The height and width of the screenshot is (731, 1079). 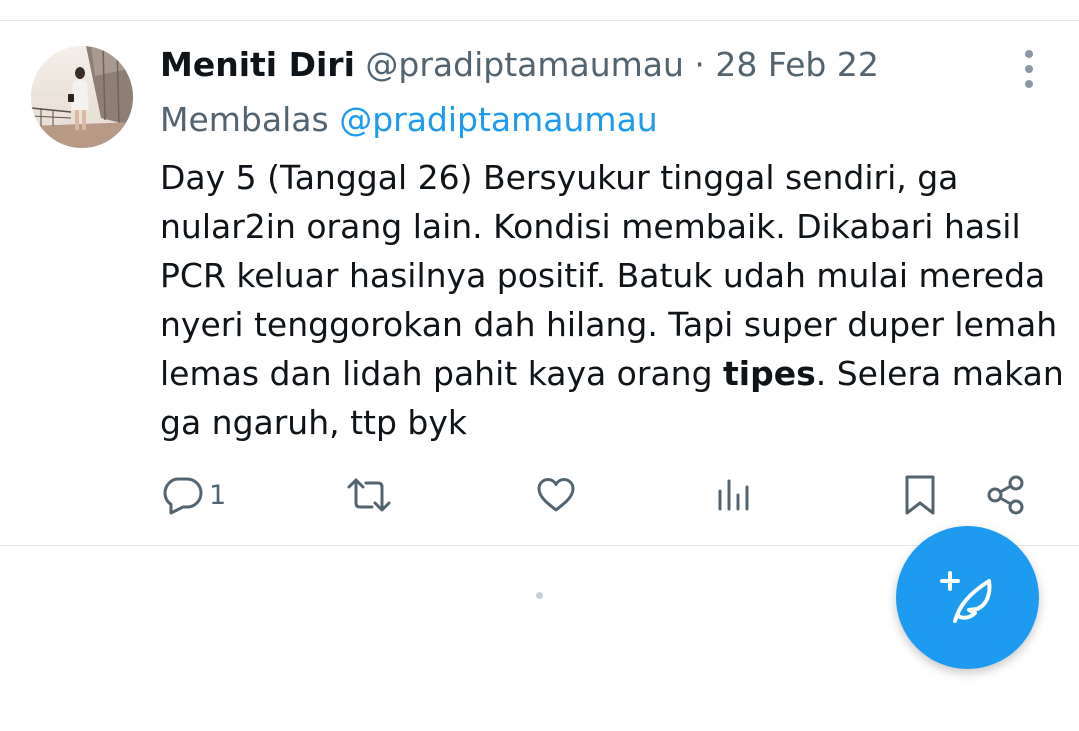 I want to click on user-handle: @pradiptamaumau, so click(x=524, y=64).